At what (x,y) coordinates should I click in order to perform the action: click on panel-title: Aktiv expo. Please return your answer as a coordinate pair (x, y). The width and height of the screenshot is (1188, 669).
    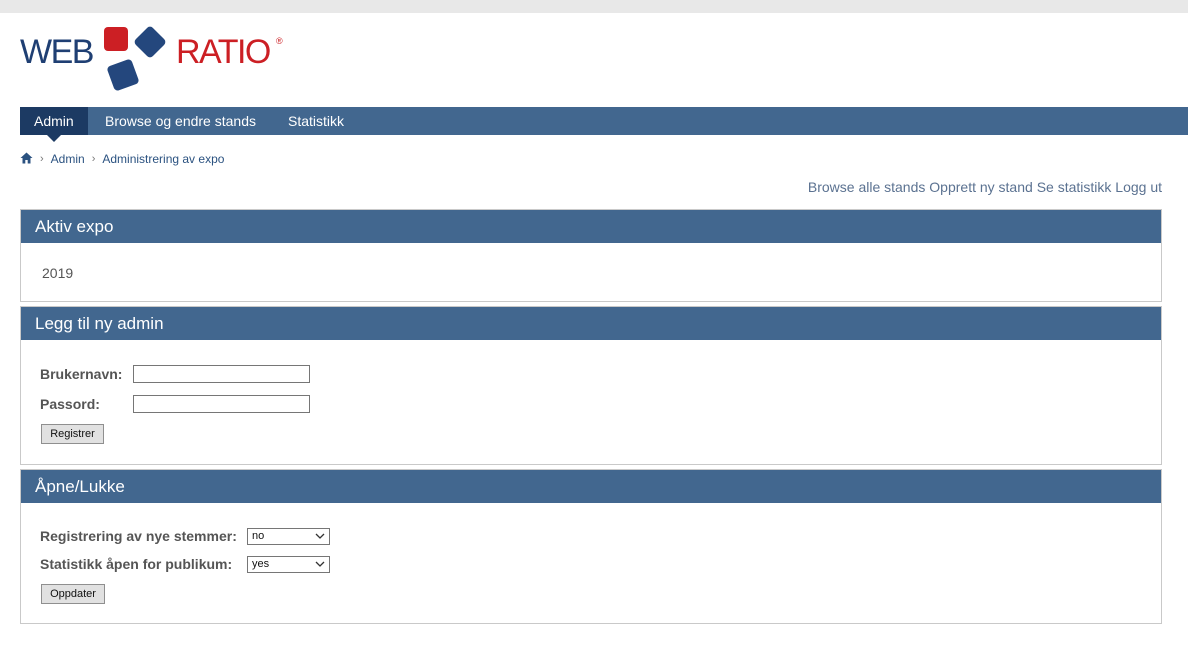
    Looking at the image, I should click on (591, 226).